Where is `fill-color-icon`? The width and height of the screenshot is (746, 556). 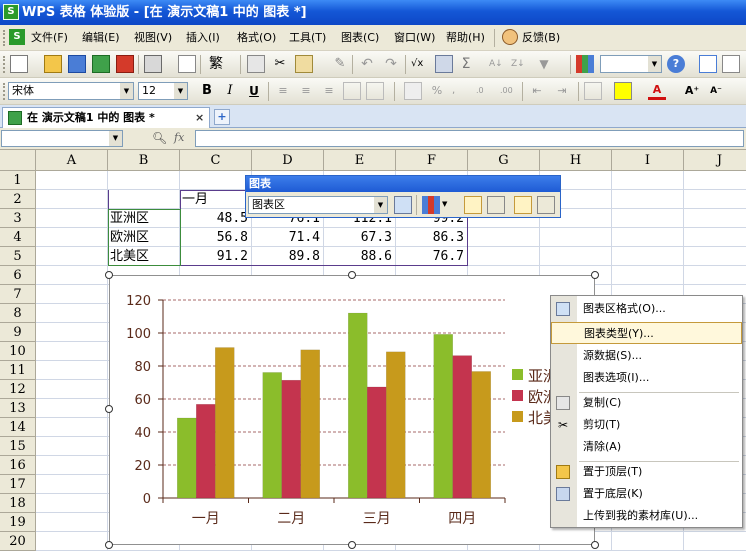 fill-color-icon is located at coordinates (623, 91).